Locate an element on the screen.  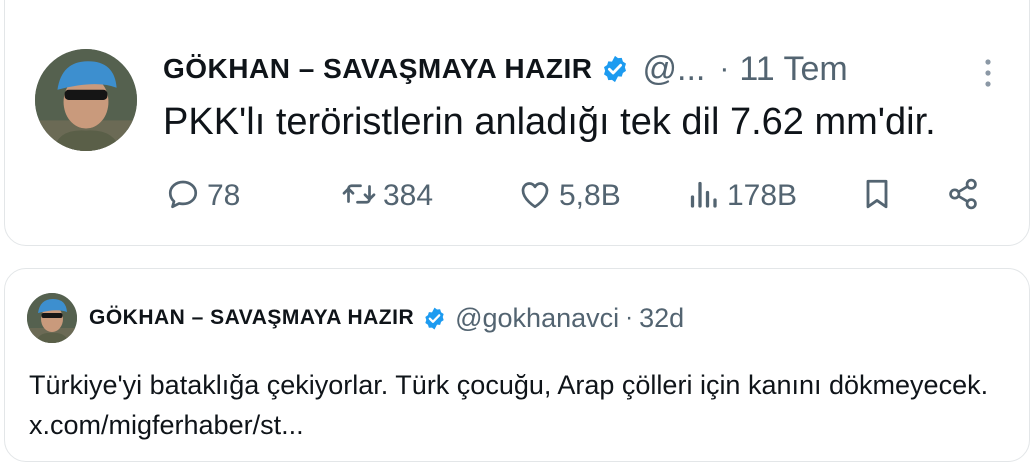
reply-icon is located at coordinates (183, 196).